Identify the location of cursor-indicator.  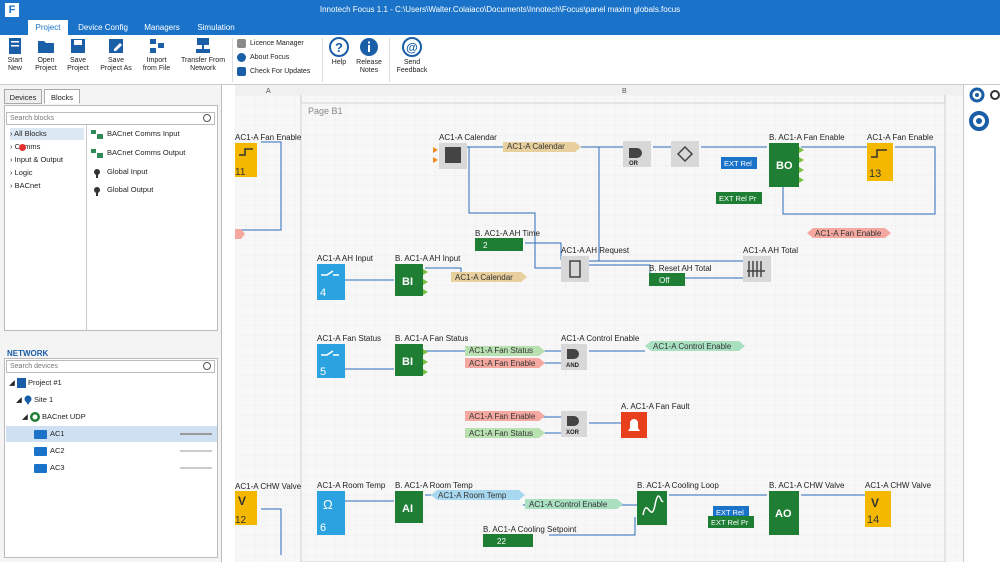
(22, 147).